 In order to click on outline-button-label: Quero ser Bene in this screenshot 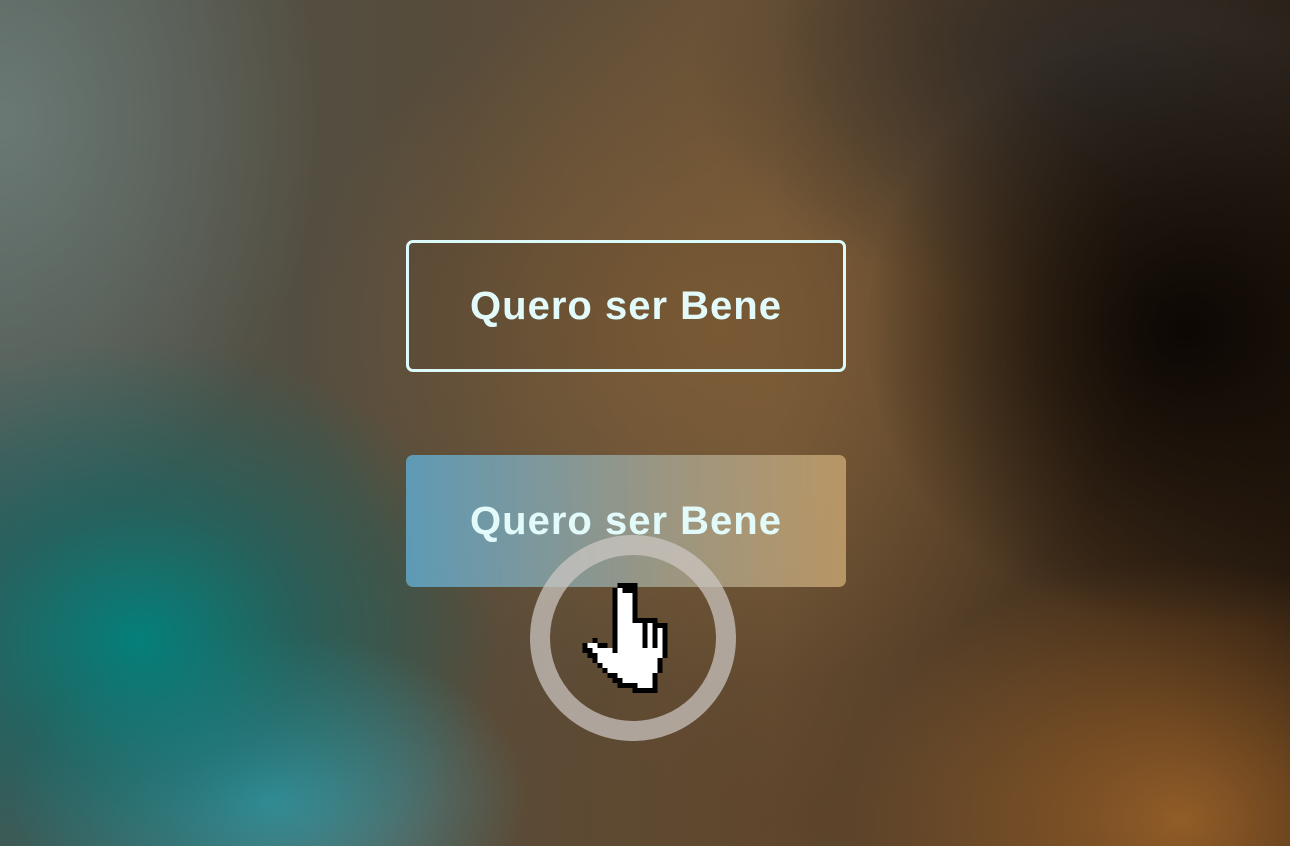, I will do `click(626, 305)`.